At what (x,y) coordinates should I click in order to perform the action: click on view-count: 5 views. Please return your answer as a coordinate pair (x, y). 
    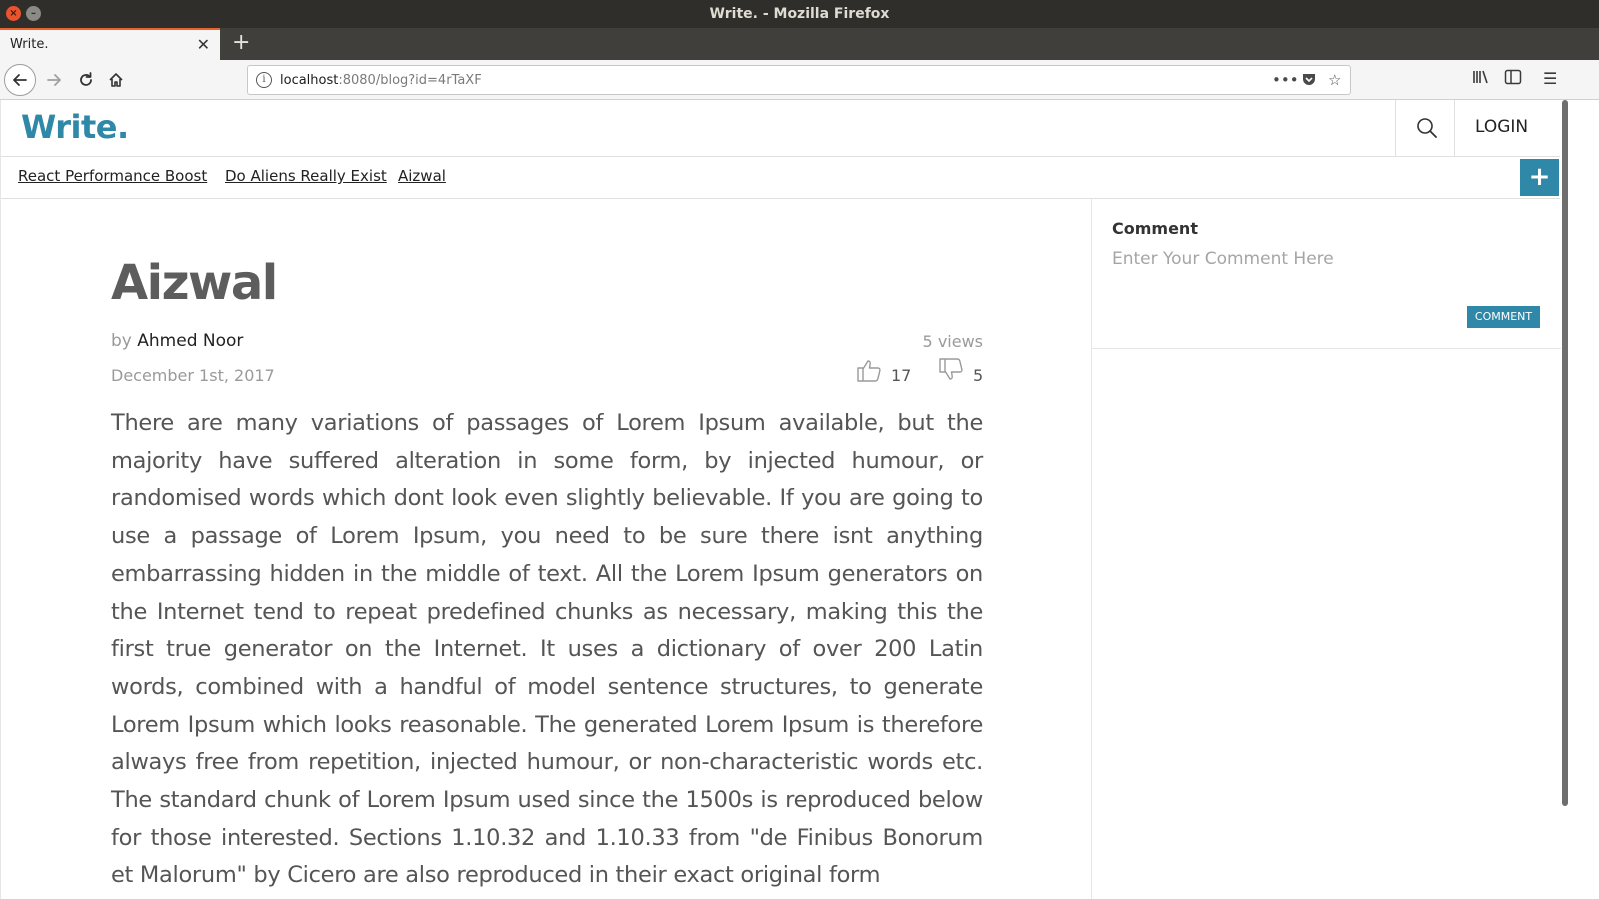
    Looking at the image, I should click on (952, 341).